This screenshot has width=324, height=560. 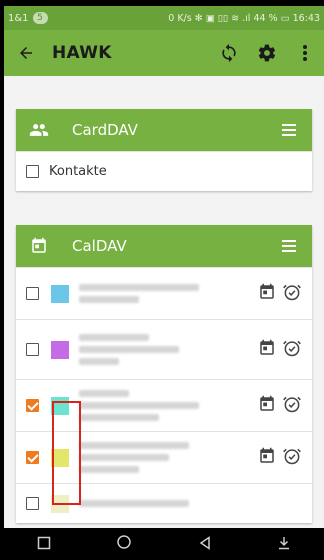 What do you see at coordinates (44, 544) in the screenshot?
I see `recents-icon` at bounding box center [44, 544].